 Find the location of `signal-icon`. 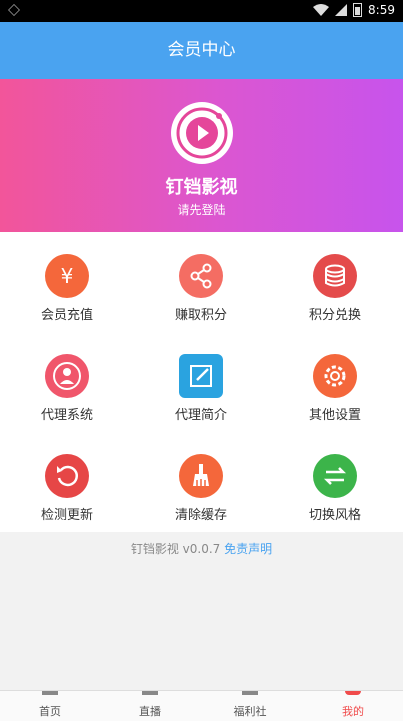

signal-icon is located at coordinates (341, 10).